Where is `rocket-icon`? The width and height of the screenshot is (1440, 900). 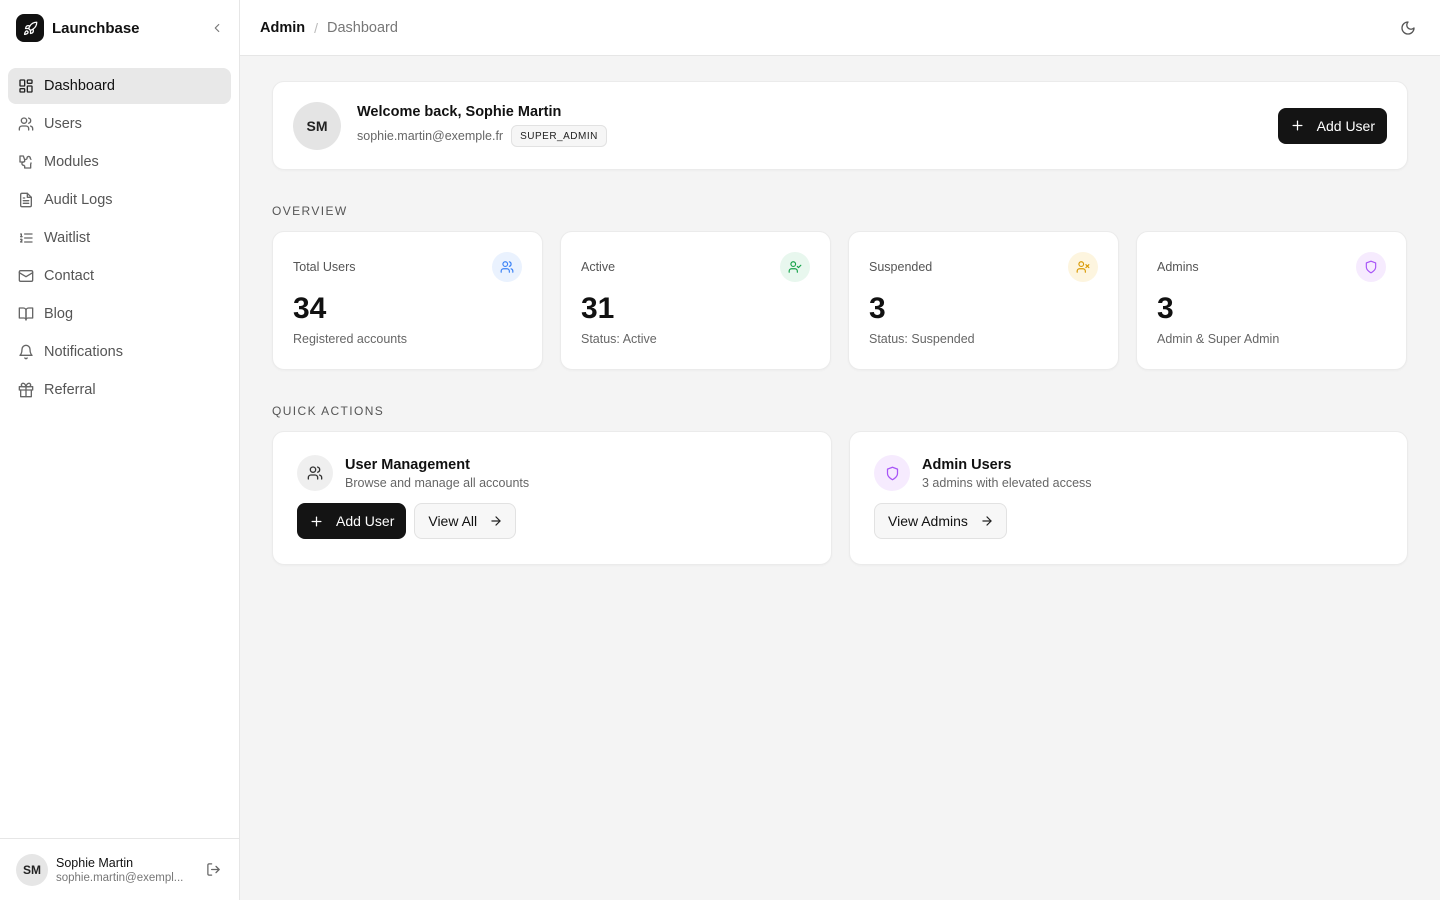
rocket-icon is located at coordinates (30, 28).